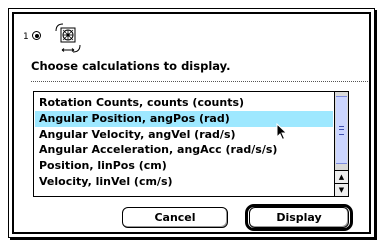 The height and width of the screenshot is (246, 383). What do you see at coordinates (299, 217) in the screenshot?
I see `display-button: Display` at bounding box center [299, 217].